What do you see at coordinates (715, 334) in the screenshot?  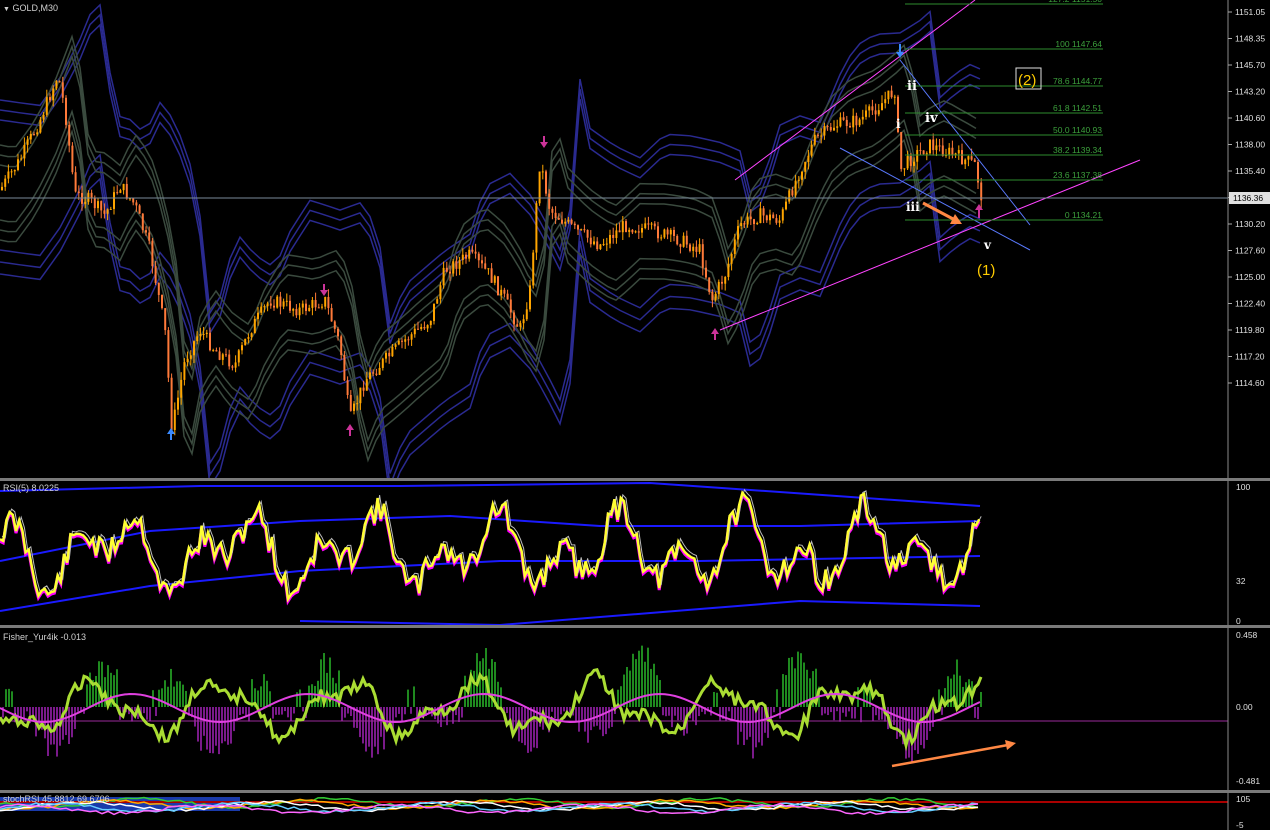 I see `up-arrow-icon` at bounding box center [715, 334].